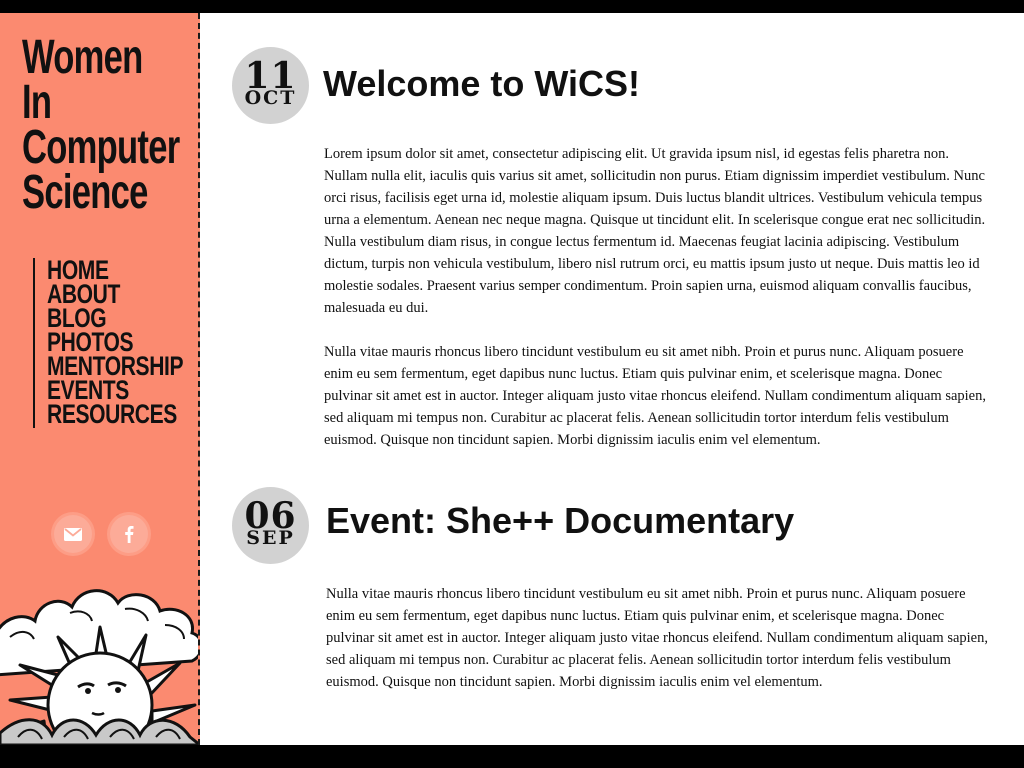 Image resolution: width=1024 pixels, height=768 pixels. What do you see at coordinates (82, 57) in the screenshot?
I see `site-title-line: Women` at bounding box center [82, 57].